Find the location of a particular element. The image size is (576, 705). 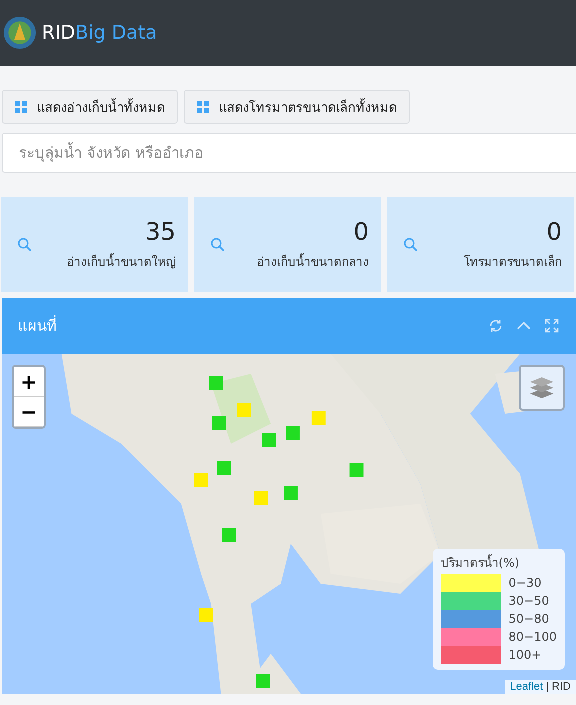

attribution-text: RID is located at coordinates (561, 687).